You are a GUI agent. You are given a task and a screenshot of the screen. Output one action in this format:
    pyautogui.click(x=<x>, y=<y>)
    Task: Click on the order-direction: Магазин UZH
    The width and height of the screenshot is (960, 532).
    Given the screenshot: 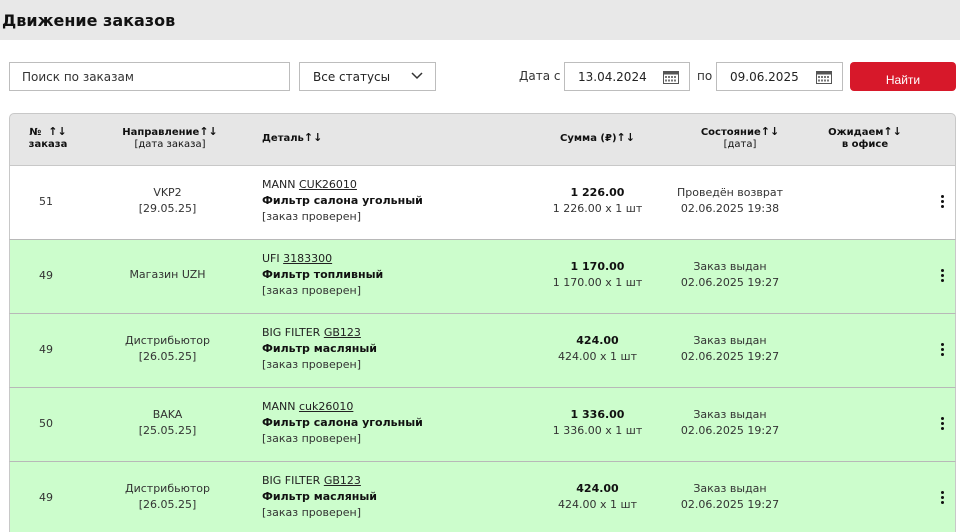 What is the action you would take?
    pyautogui.click(x=167, y=275)
    